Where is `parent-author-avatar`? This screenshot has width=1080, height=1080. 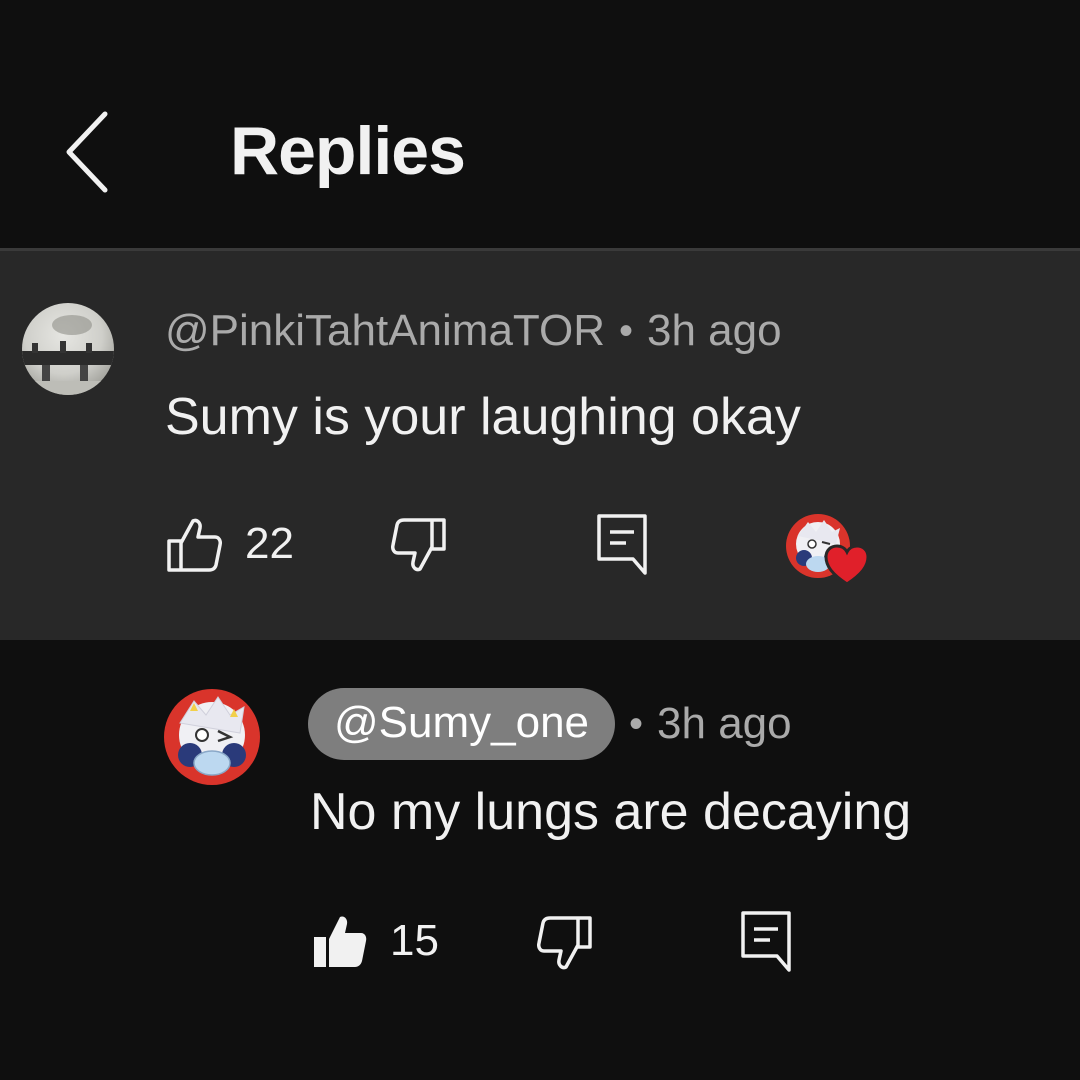 parent-author-avatar is located at coordinates (68, 349).